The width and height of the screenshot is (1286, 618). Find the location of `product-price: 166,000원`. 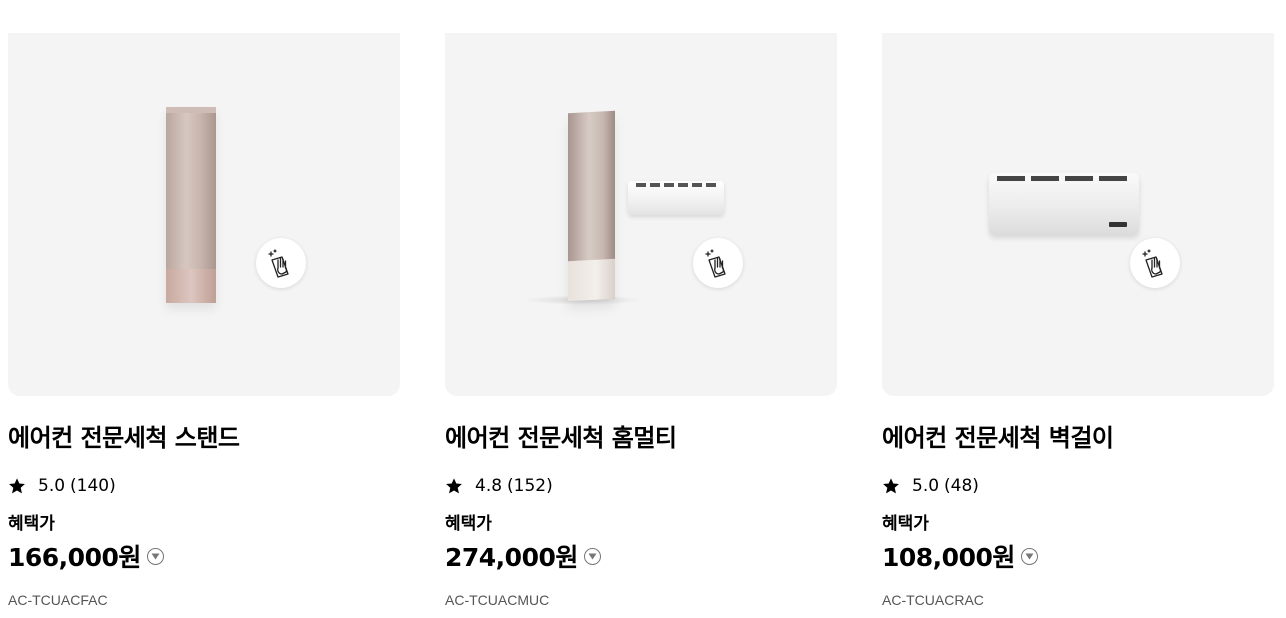

product-price: 166,000원 is located at coordinates (74, 557).